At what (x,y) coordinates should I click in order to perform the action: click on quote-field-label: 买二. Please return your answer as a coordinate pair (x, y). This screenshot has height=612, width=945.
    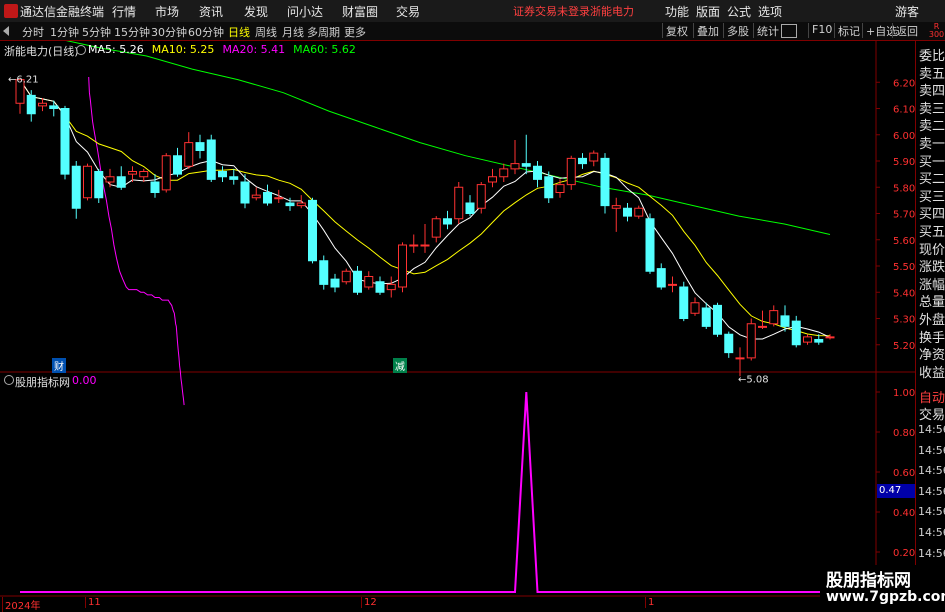
    Looking at the image, I should click on (932, 180).